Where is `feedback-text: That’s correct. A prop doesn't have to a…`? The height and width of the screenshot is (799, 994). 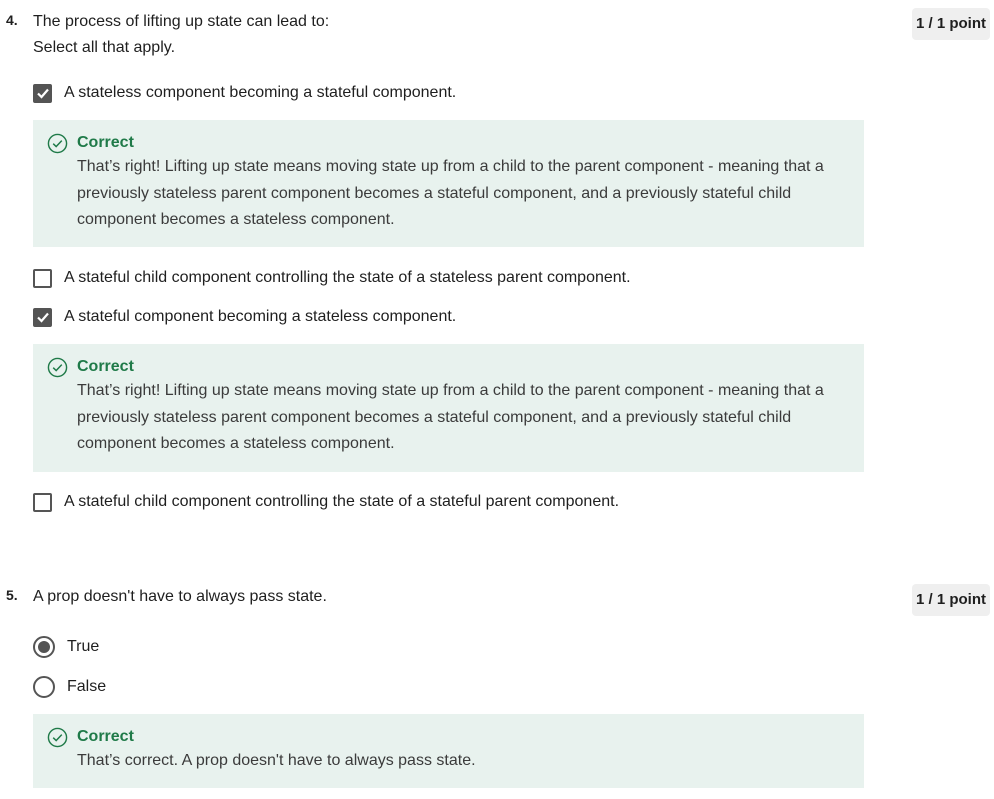 feedback-text: That’s correct. A prop doesn't have to a… is located at coordinates (276, 760).